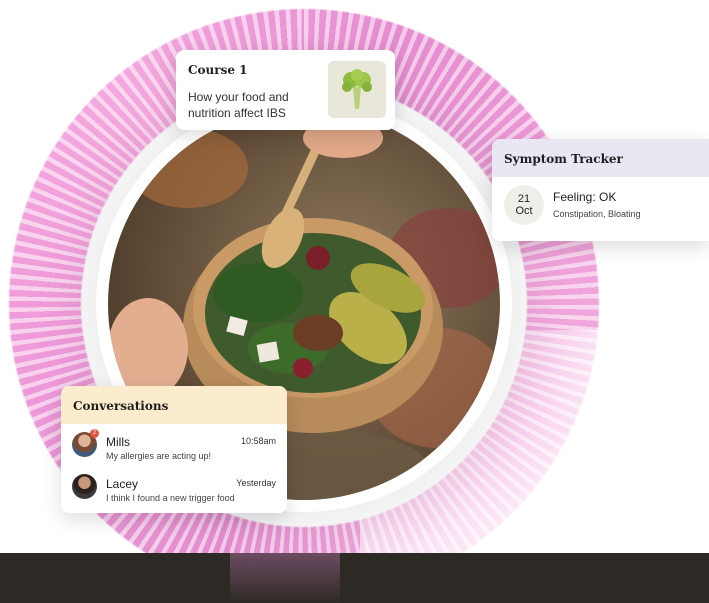 The width and height of the screenshot is (709, 603). I want to click on course-thumbnail, so click(357, 89).